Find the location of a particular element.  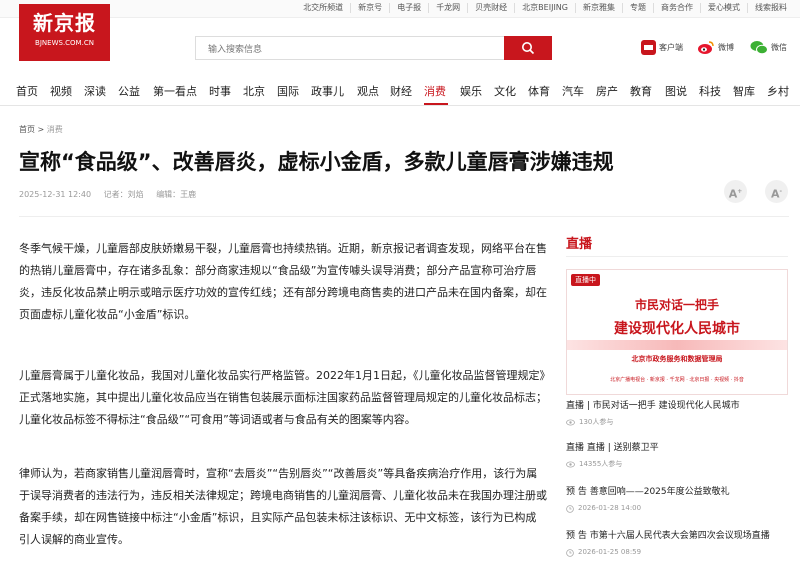

news-time: 2026-01-25 08:59 is located at coordinates (610, 552).